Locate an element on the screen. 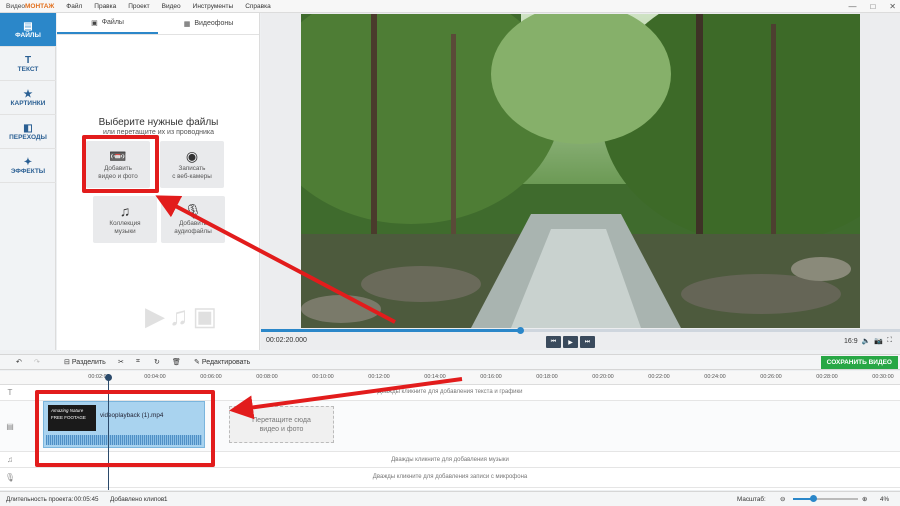 This screenshot has width=900, height=506. music-collection-button: ♫ Коллекция музыки is located at coordinates (125, 219).